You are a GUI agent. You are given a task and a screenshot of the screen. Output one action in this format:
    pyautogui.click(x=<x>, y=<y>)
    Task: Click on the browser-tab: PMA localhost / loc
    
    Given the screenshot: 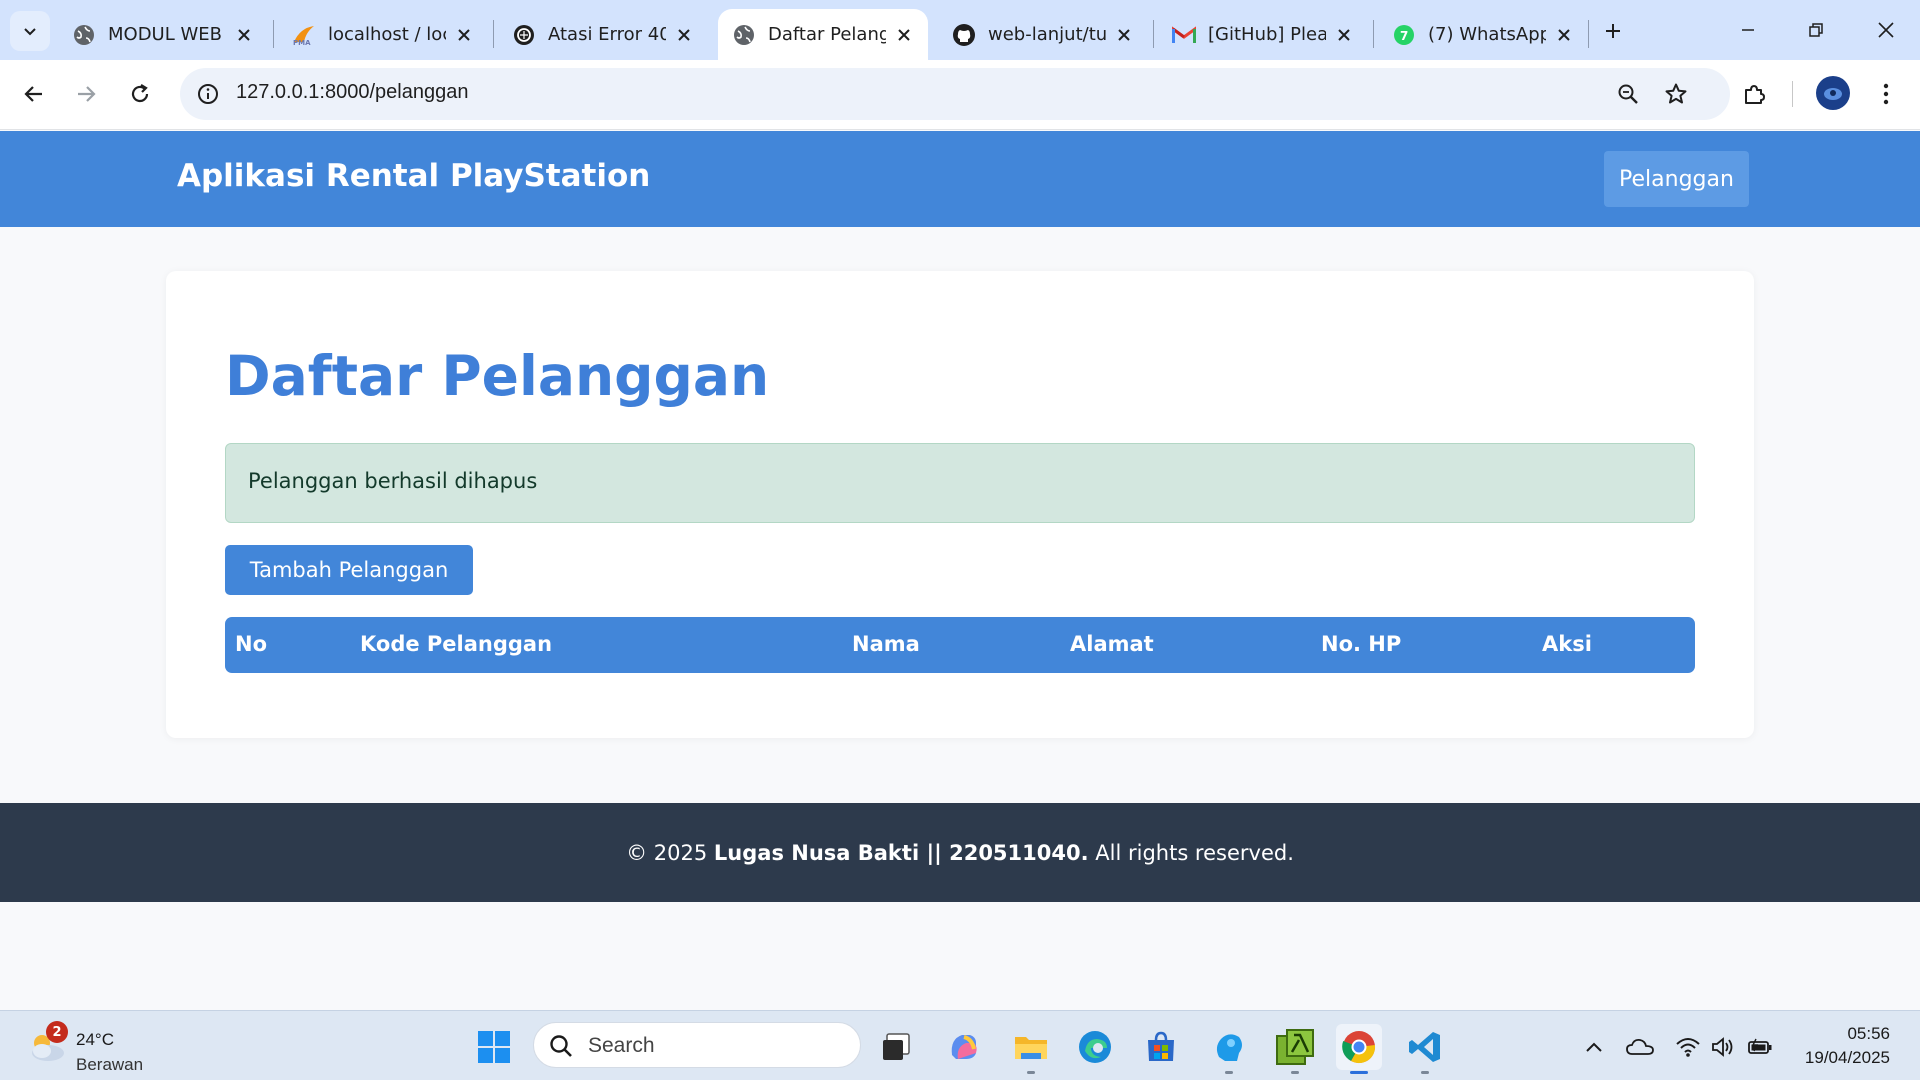 What is the action you would take?
    pyautogui.click(x=383, y=34)
    